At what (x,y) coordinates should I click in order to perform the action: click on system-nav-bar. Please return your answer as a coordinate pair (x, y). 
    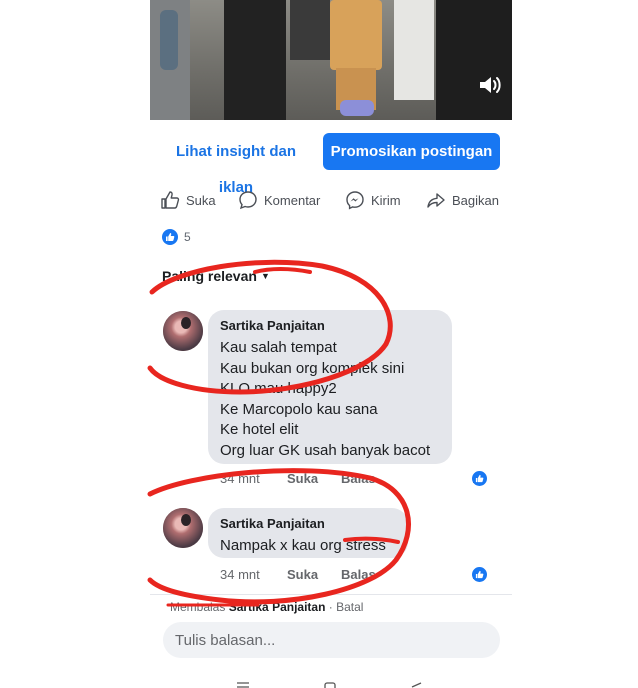
    Looking at the image, I should click on (331, 682).